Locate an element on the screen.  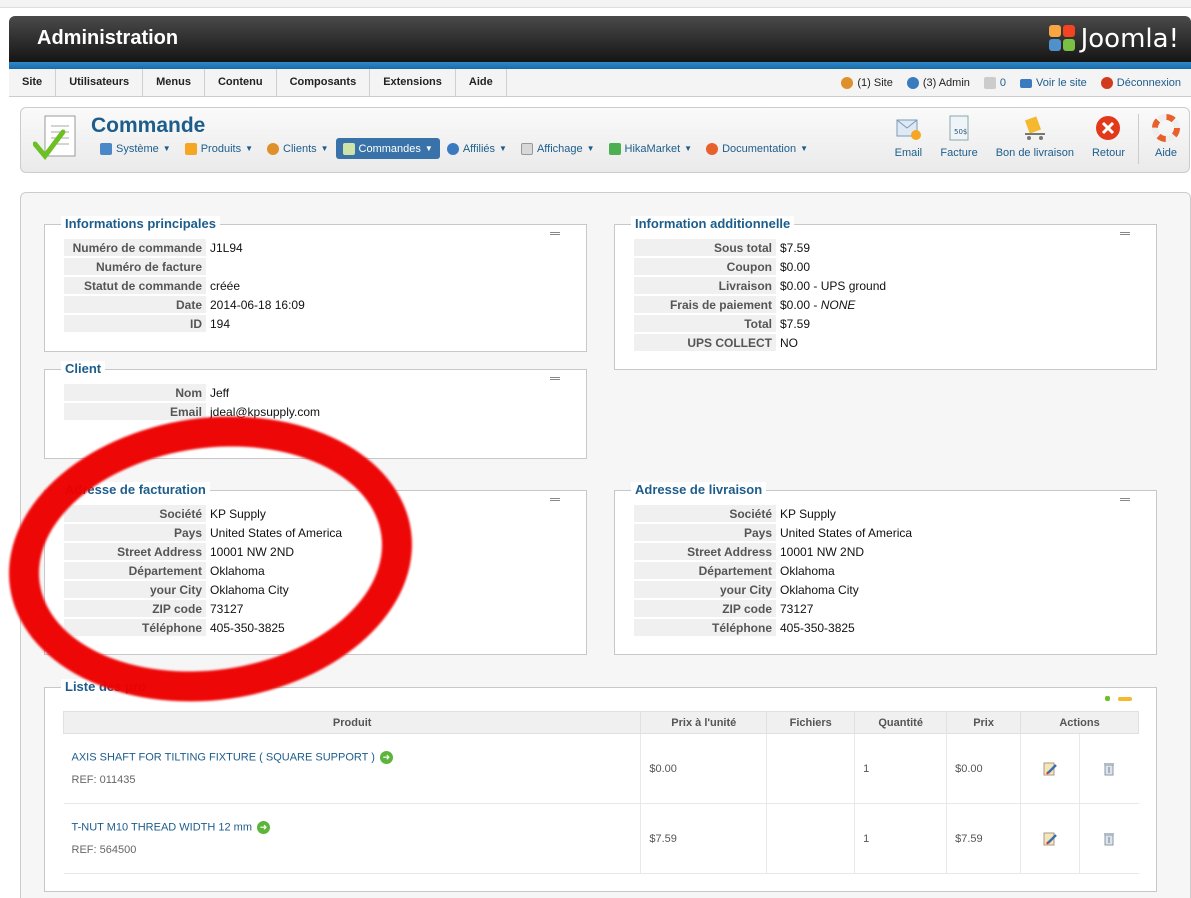
submenu-affilies: Affiliés ▼ is located at coordinates (477, 148).